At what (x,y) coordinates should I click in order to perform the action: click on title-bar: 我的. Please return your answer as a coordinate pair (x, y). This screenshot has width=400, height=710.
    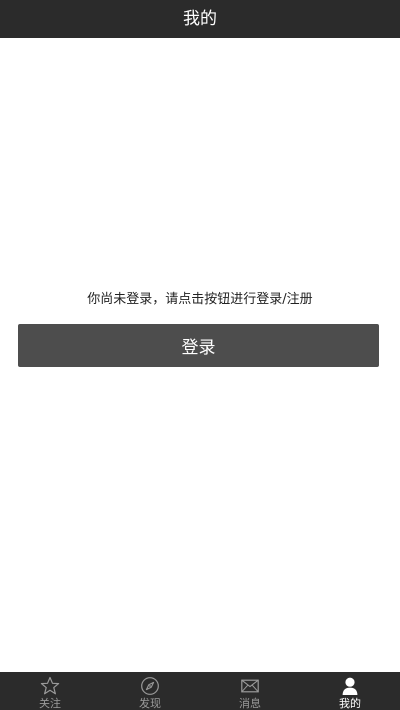
    Looking at the image, I should click on (200, 19).